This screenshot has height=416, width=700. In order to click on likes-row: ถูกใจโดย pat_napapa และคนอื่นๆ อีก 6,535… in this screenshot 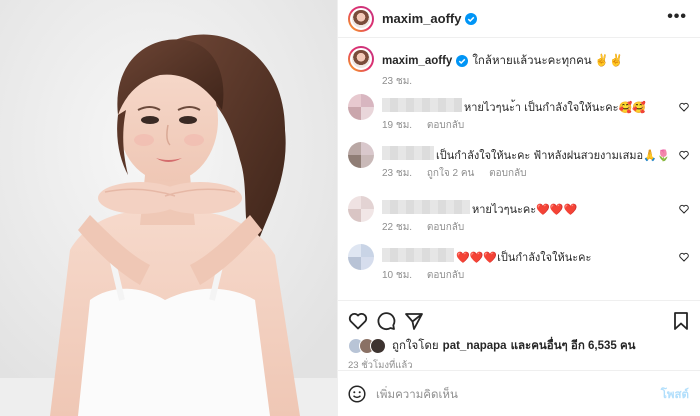, I will do `click(519, 346)`.